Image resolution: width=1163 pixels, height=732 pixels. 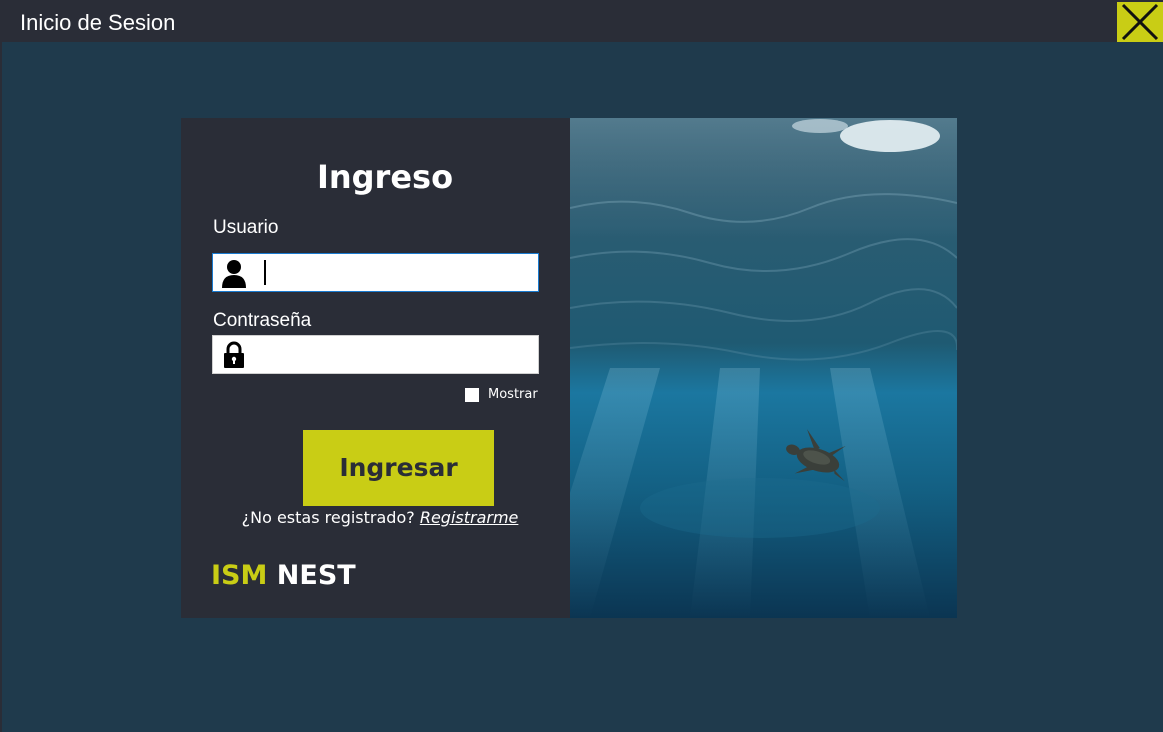 I want to click on lock-icon, so click(x=234, y=354).